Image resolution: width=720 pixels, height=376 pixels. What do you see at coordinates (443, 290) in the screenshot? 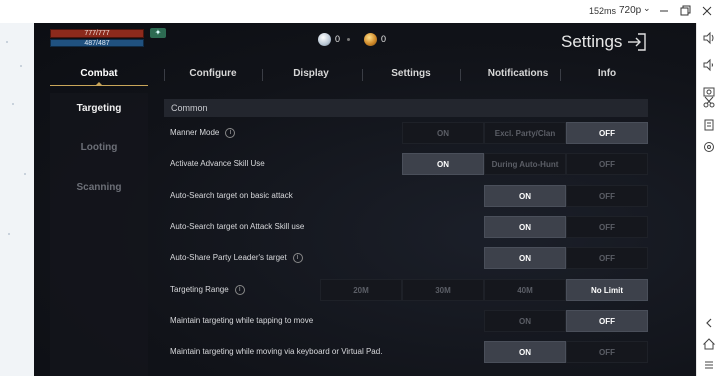
I see `option-button: 30M` at bounding box center [443, 290].